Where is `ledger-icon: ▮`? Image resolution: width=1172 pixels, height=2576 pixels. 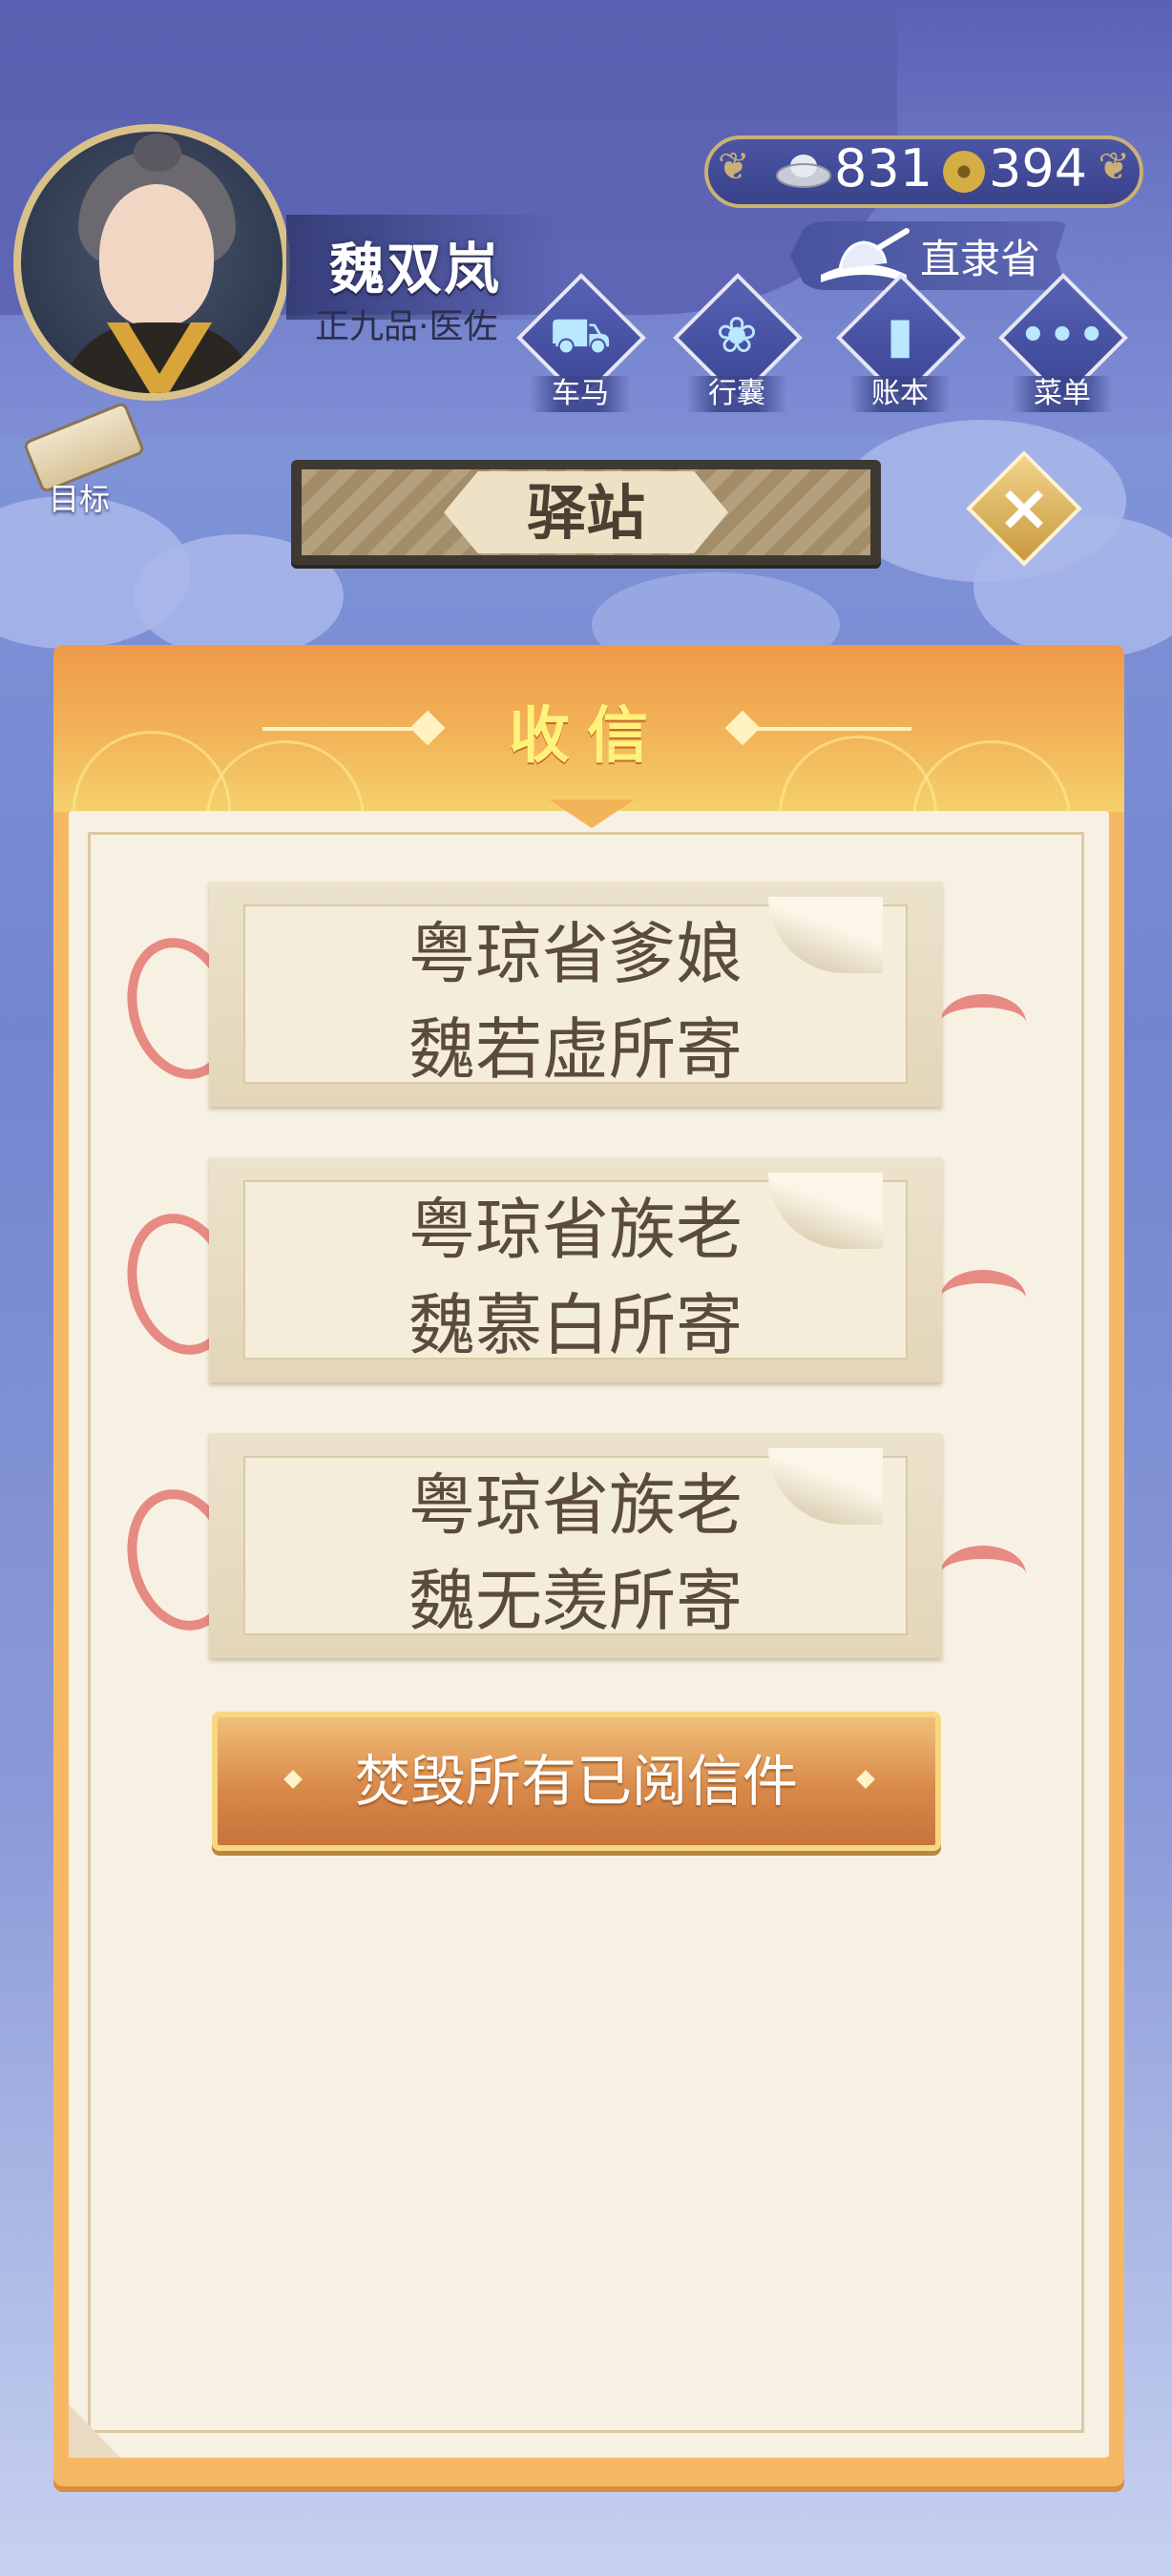
ledger-icon: ▮ is located at coordinates (900, 335).